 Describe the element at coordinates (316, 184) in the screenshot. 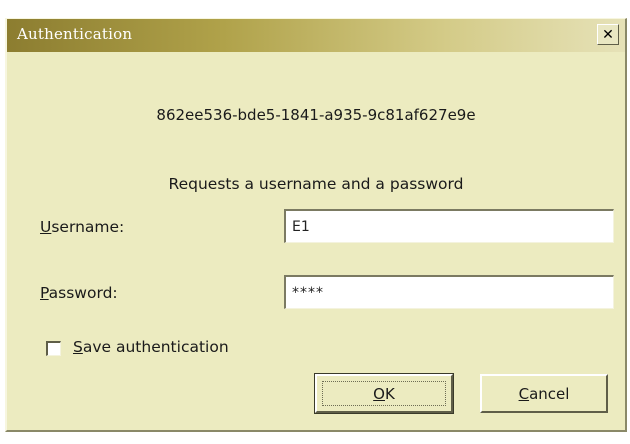

I see `prompt-text: Requests a username and a password` at that location.